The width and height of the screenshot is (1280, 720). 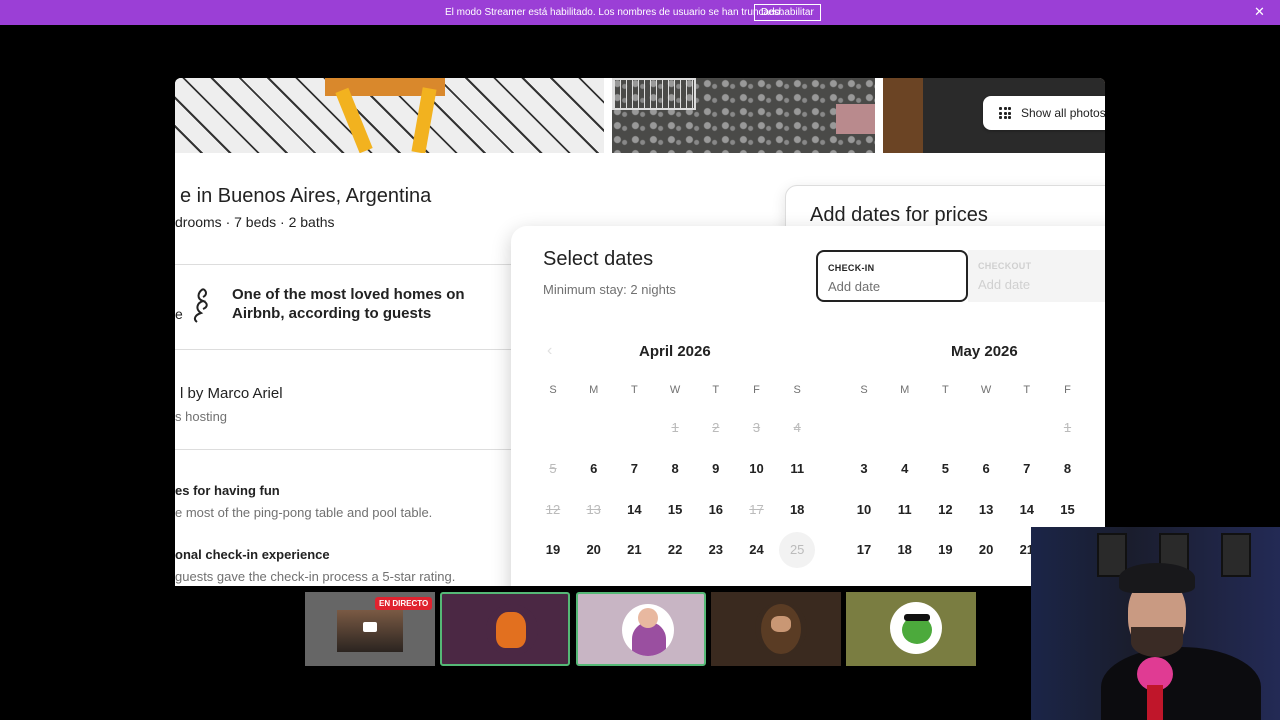 I want to click on highlight-title: es for having fun, so click(x=227, y=490).